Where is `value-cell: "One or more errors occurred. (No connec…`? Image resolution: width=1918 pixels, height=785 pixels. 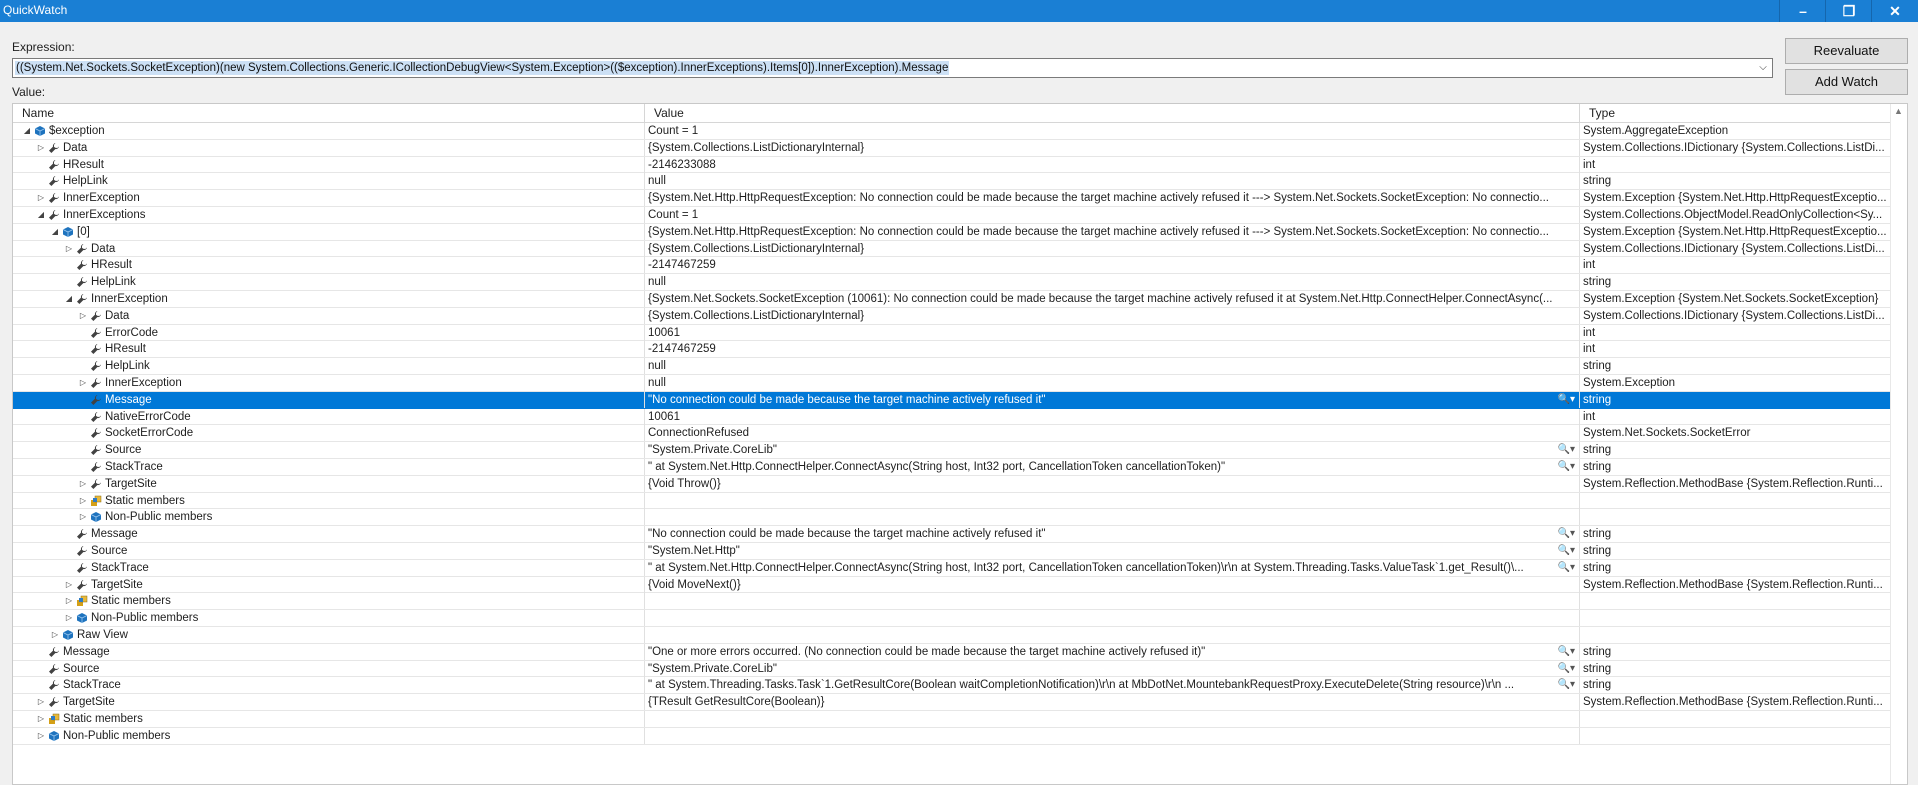 value-cell: "One or more errors occurred. (No connec… is located at coordinates (1112, 651).